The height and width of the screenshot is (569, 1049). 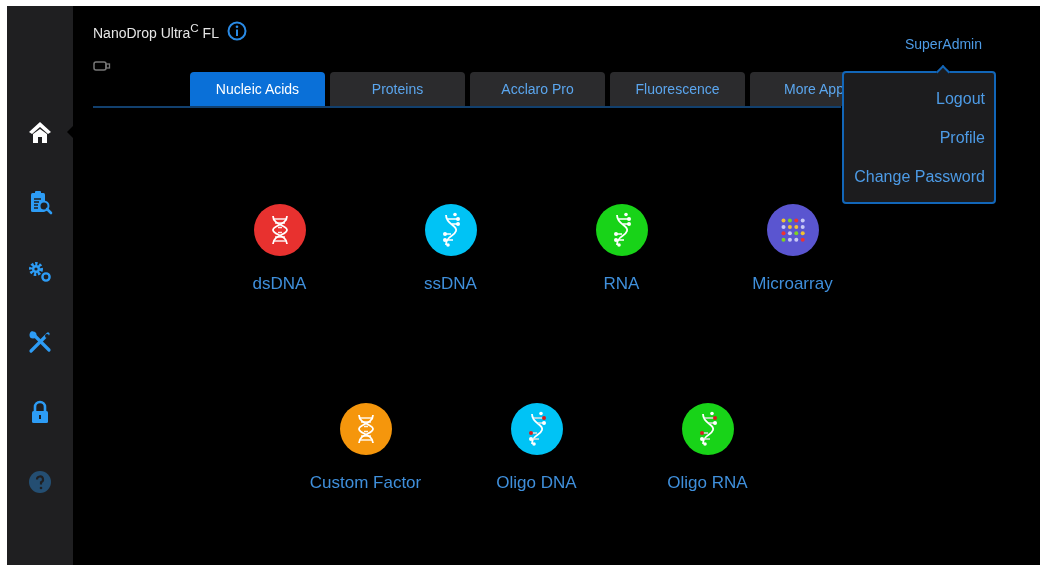 What do you see at coordinates (236, 31) in the screenshot?
I see `info-icon` at bounding box center [236, 31].